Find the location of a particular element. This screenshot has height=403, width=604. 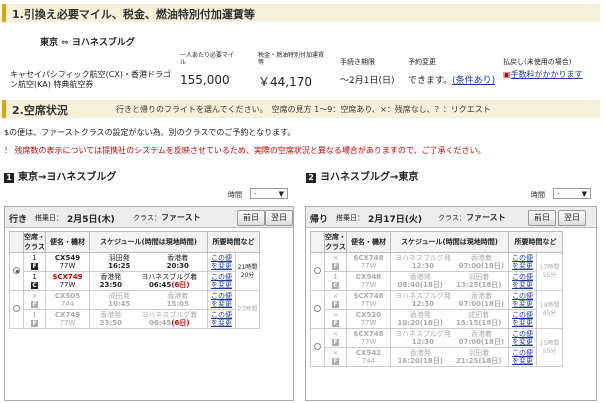

col-refund-header: 払戻し(未使用の場合) is located at coordinates (537, 62).